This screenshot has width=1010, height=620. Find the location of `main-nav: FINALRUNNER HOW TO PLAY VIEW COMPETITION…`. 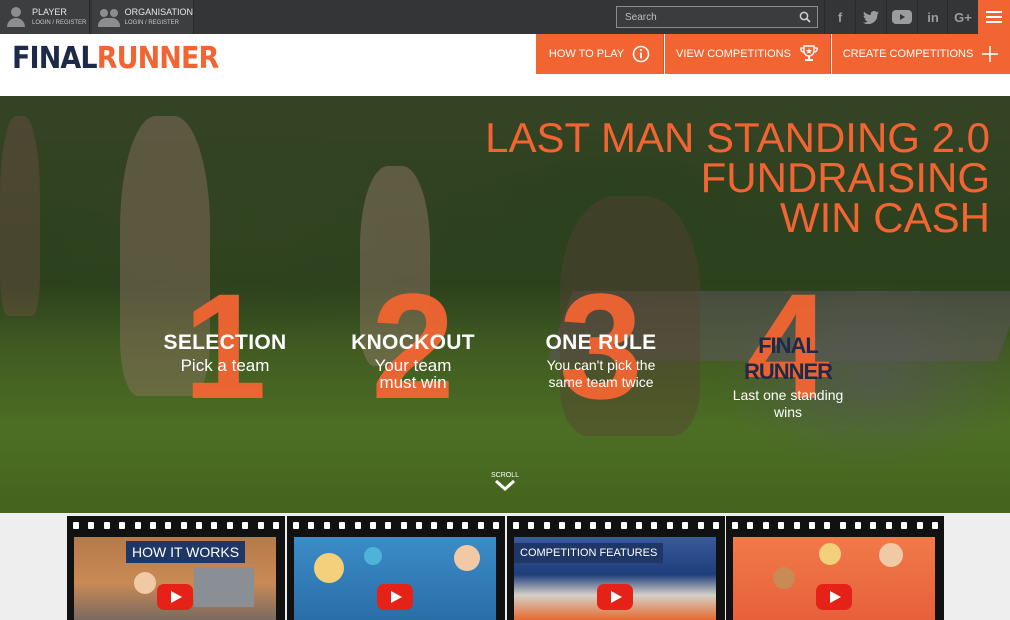

main-nav: FINALRUNNER HOW TO PLAY VIEW COMPETITION… is located at coordinates (505, 65).